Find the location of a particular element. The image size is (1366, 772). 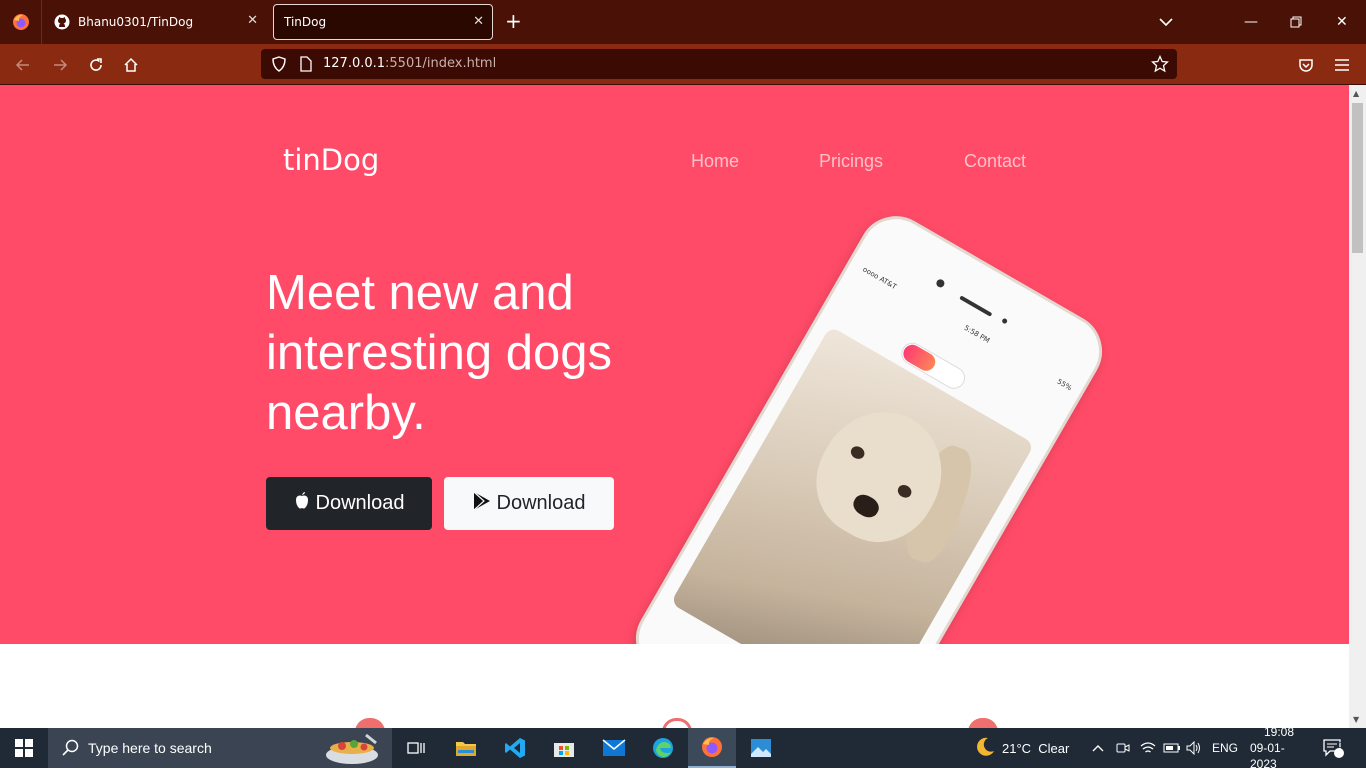

meet-now-icon is located at coordinates (1123, 748).